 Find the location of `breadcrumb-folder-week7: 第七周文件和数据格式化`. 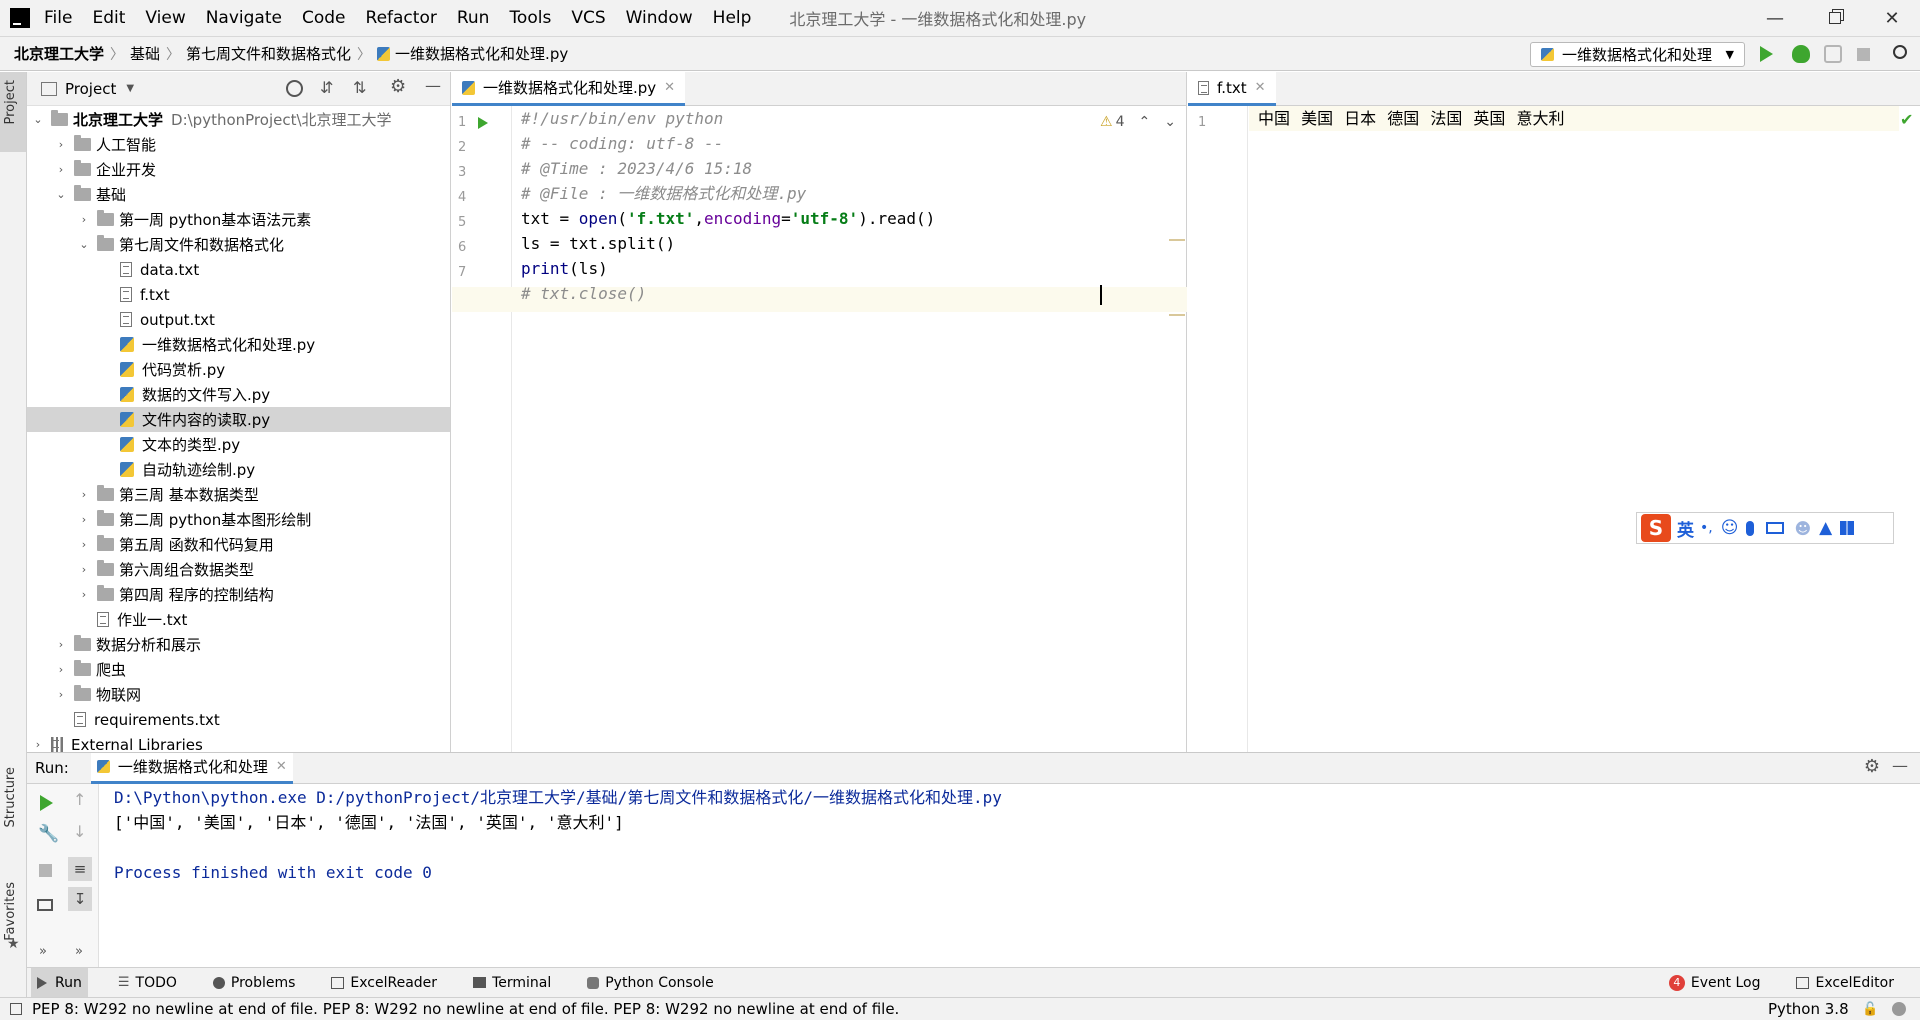

breadcrumb-folder-week7: 第七周文件和数据格式化 is located at coordinates (268, 53).